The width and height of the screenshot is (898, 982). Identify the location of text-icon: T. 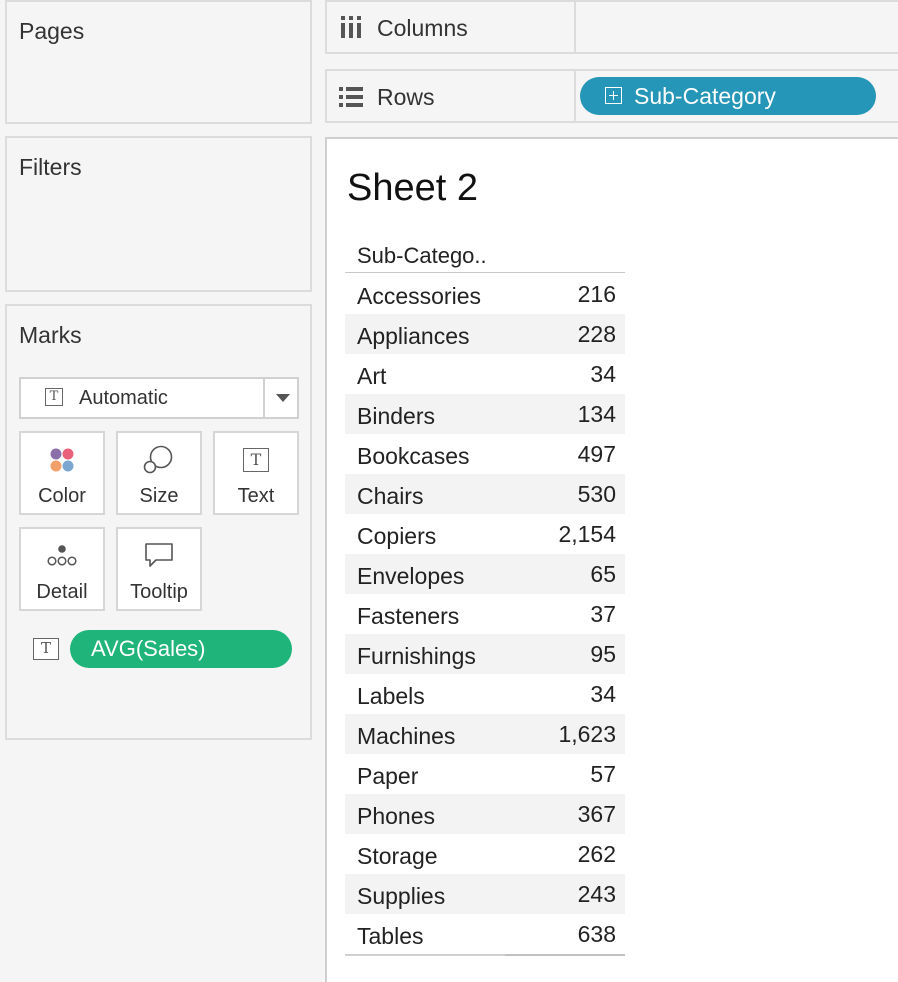
(256, 460).